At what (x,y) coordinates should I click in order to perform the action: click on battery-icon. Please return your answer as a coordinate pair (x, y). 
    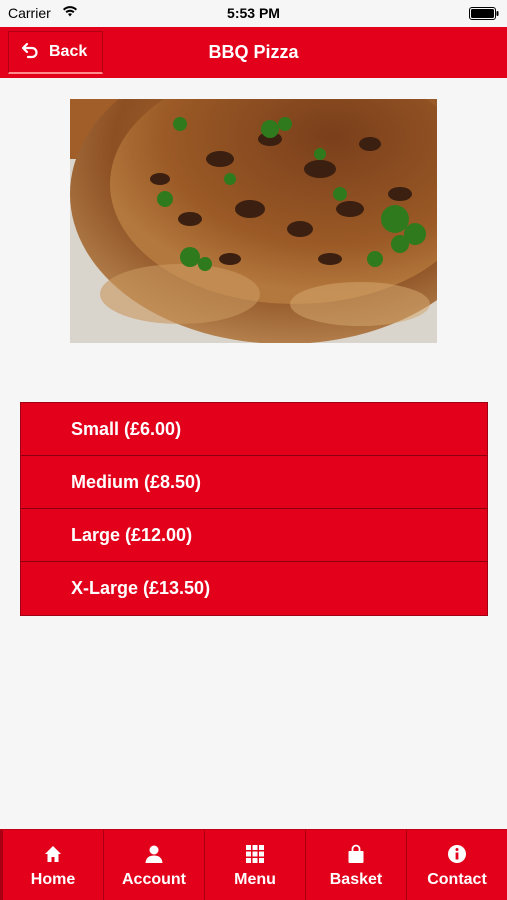
    Looking at the image, I should click on (484, 13).